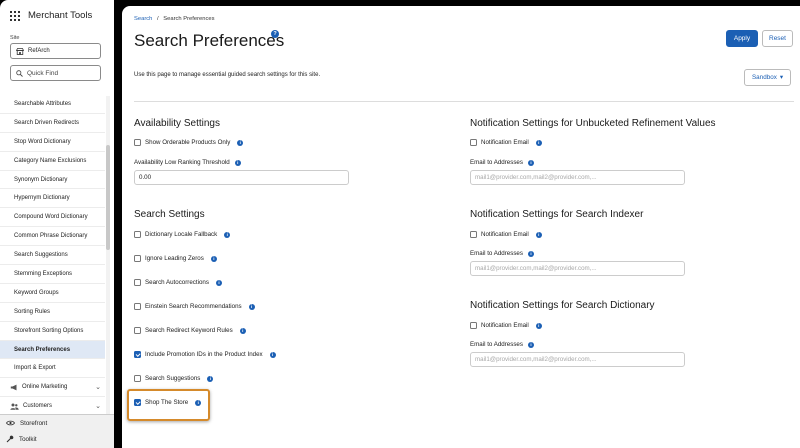  What do you see at coordinates (137, 282) in the screenshot?
I see `search-autocorrections-checkbox` at bounding box center [137, 282].